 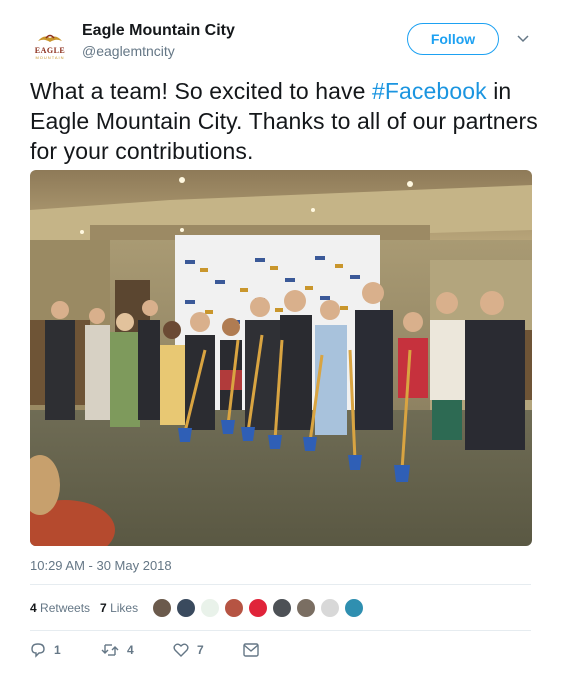 I want to click on retweet-count: 4, so click(x=130, y=650).